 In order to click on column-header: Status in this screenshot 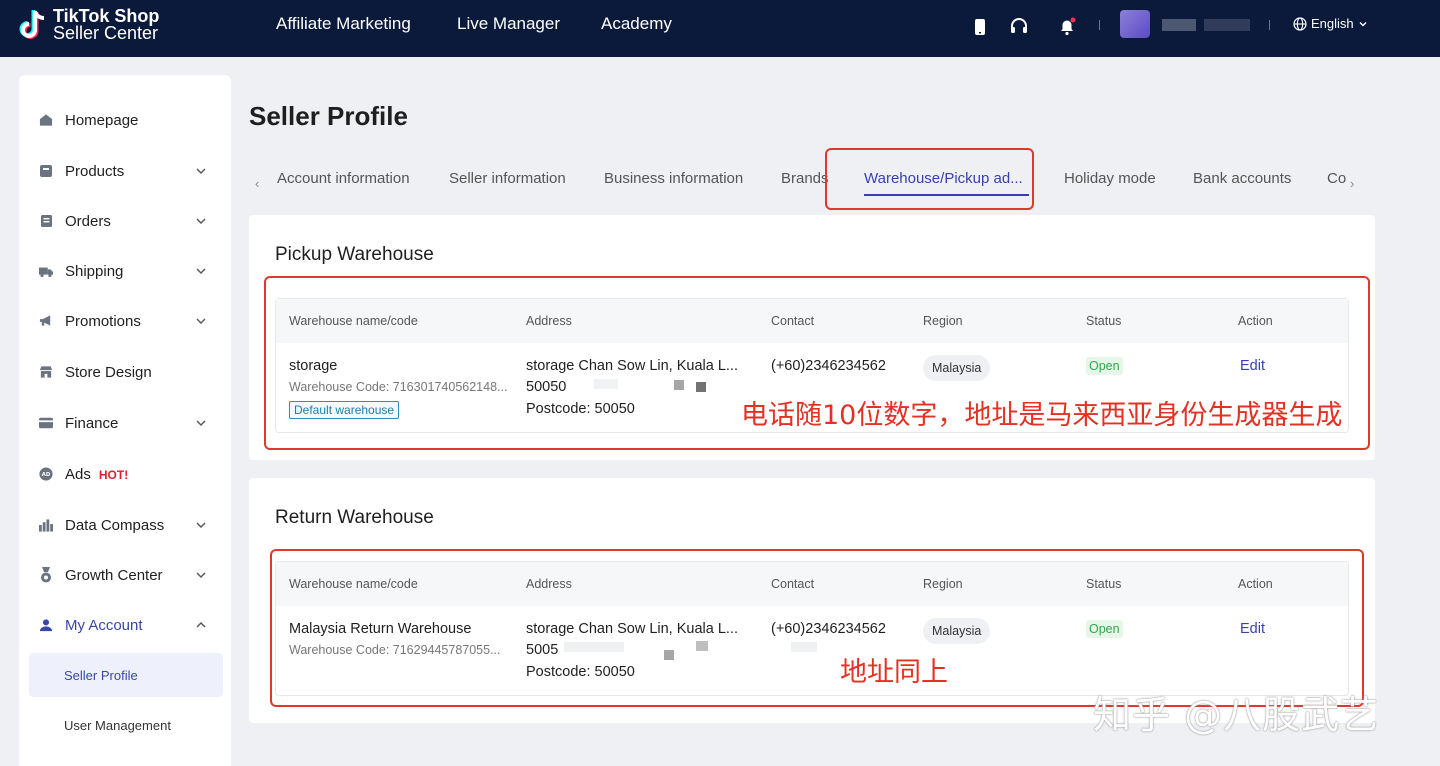, I will do `click(1104, 321)`.